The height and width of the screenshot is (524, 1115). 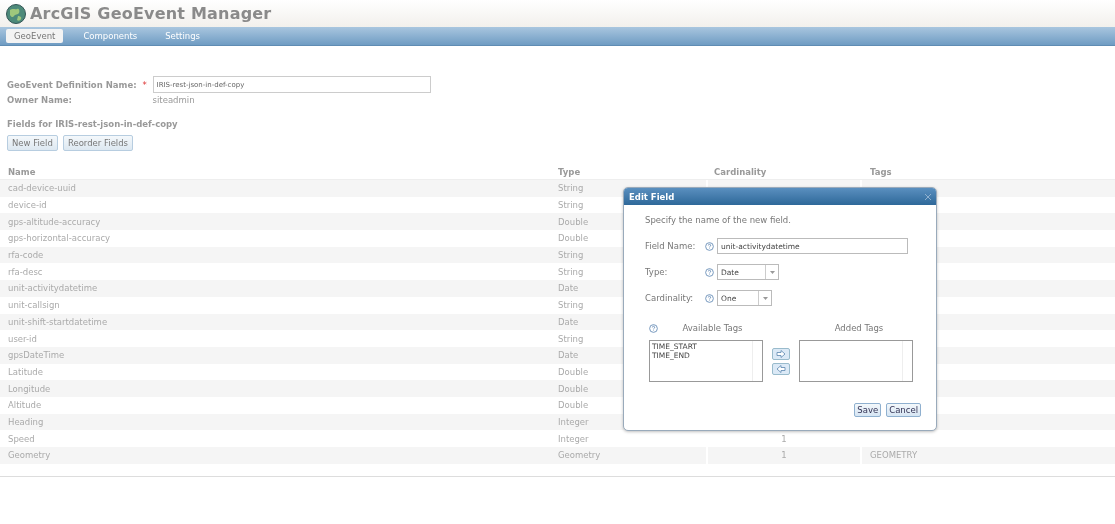 What do you see at coordinates (26, 255) in the screenshot?
I see `table-cell: rfa-code` at bounding box center [26, 255].